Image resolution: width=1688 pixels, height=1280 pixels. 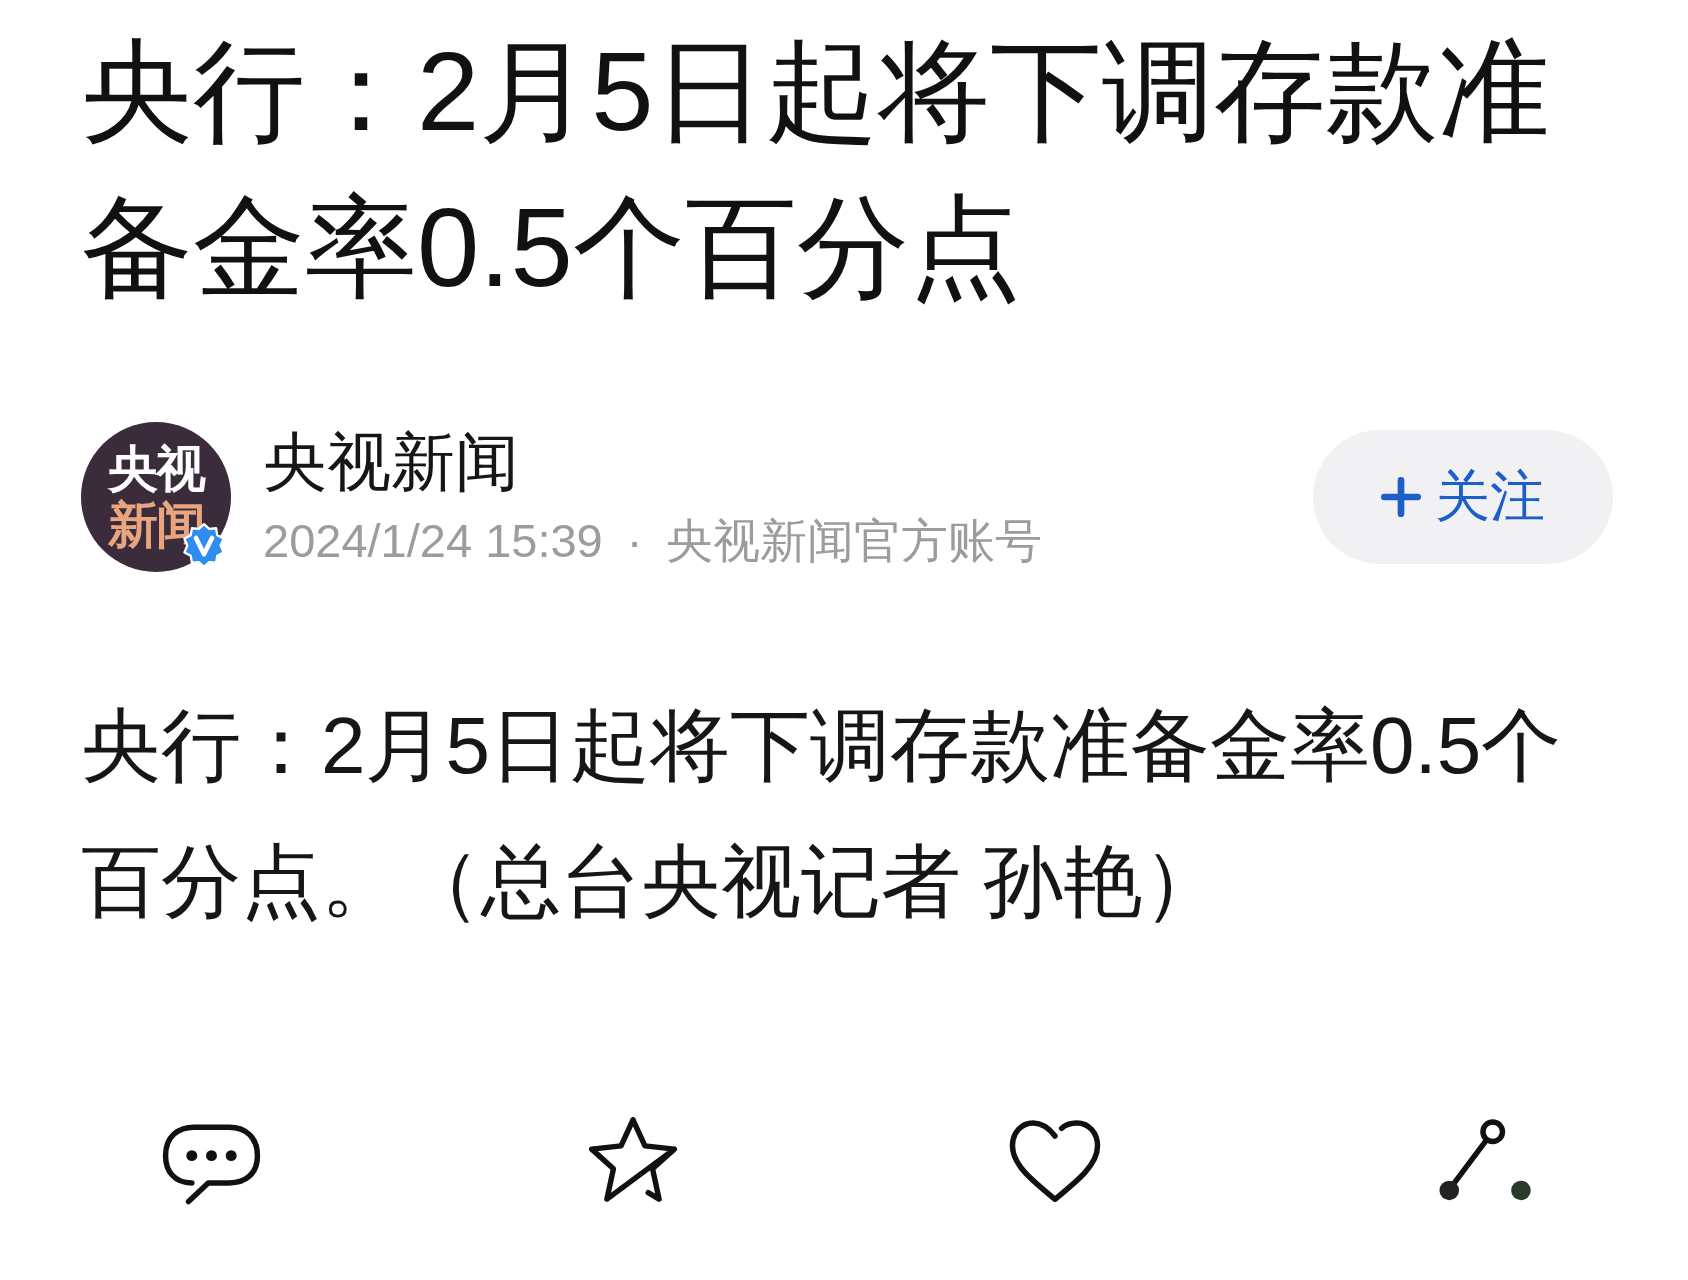 What do you see at coordinates (433, 541) in the screenshot?
I see `post-time: 2024/1/24 15:39` at bounding box center [433, 541].